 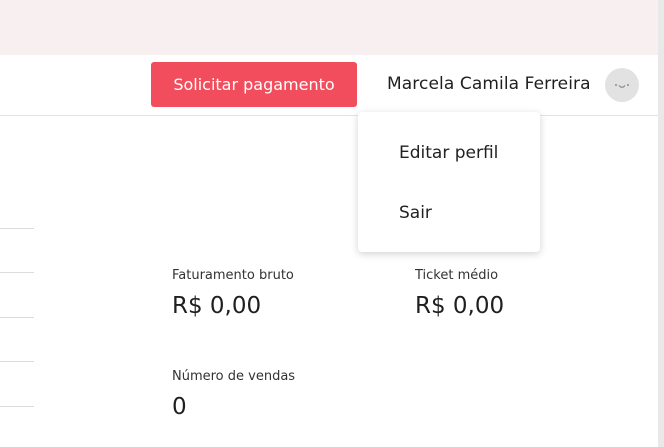 What do you see at coordinates (233, 275) in the screenshot?
I see `gross-revenue-label: Faturamento bruto` at bounding box center [233, 275].